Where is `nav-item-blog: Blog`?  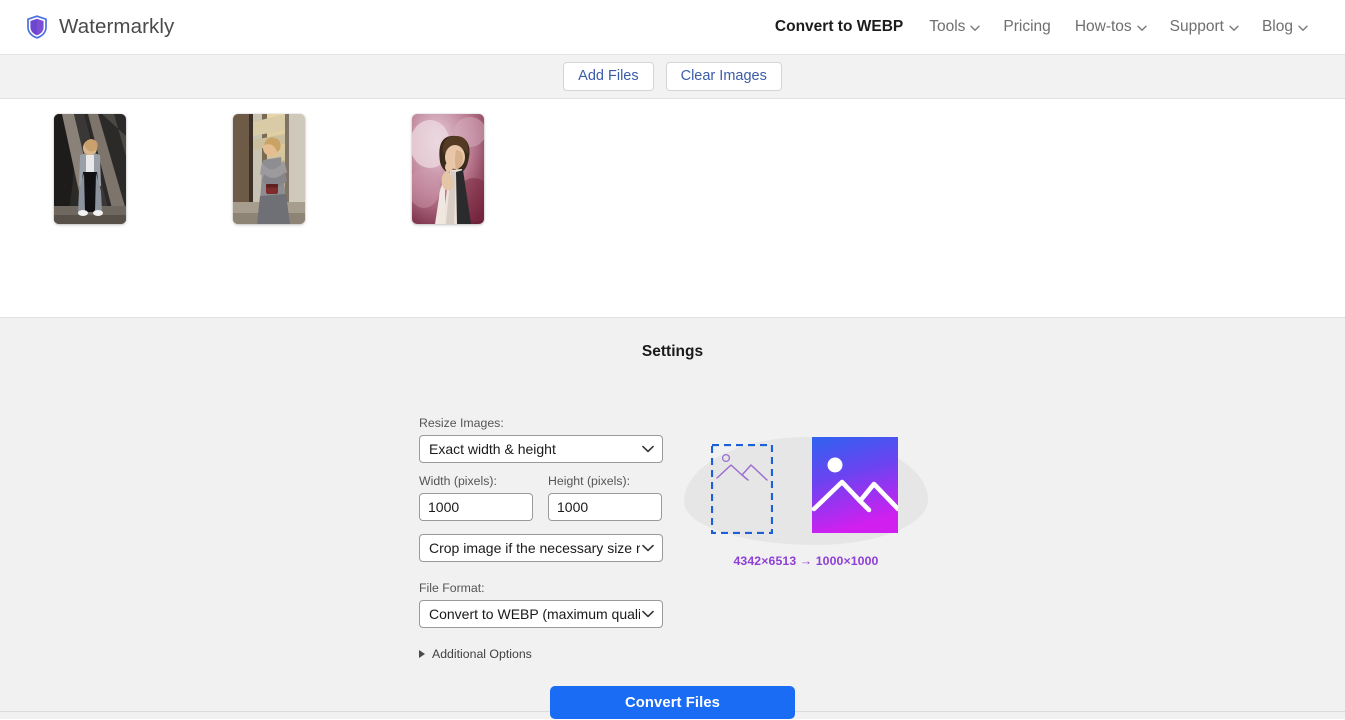
nav-item-blog: Blog is located at coordinates (1284, 27).